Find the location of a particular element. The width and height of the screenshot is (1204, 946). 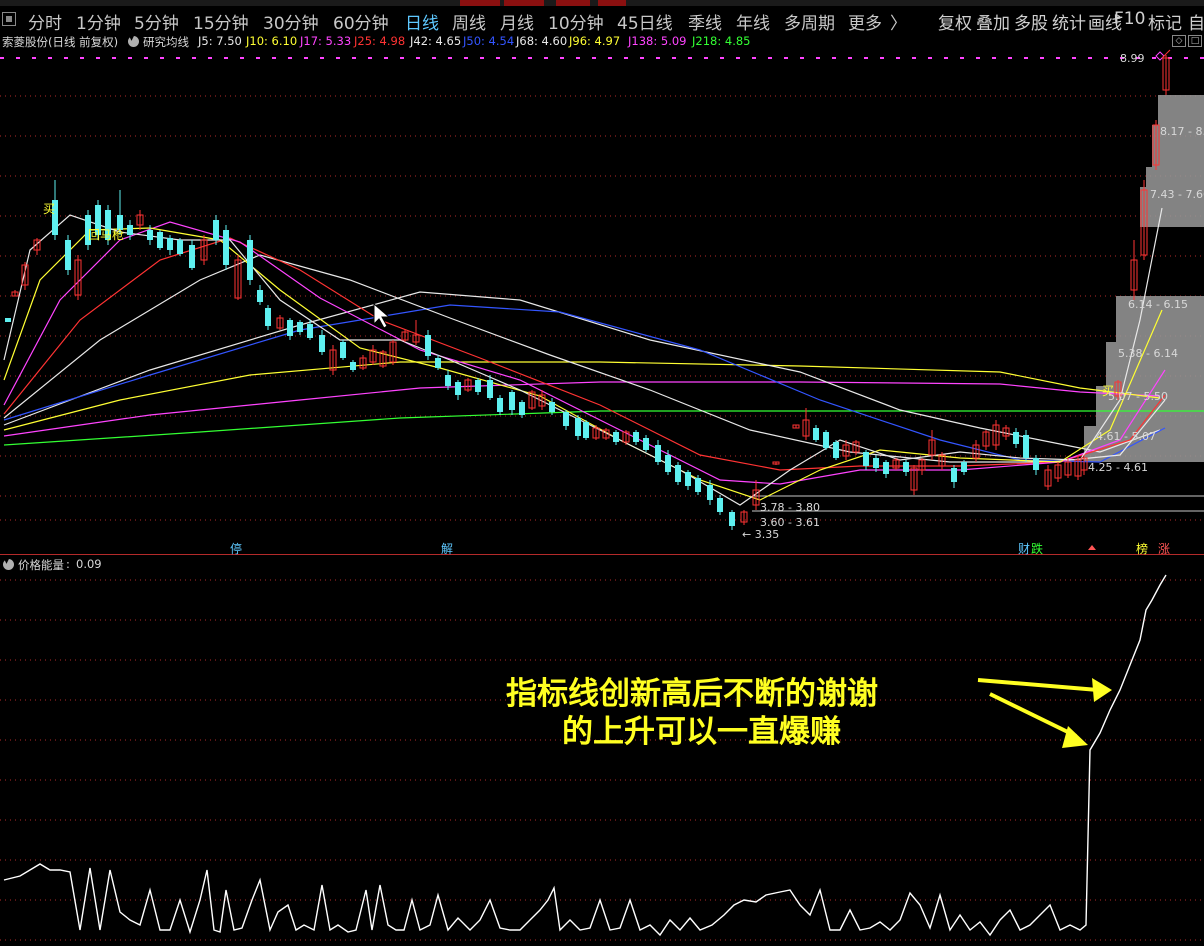

signal-maq: 回马枪 is located at coordinates (106, 235).